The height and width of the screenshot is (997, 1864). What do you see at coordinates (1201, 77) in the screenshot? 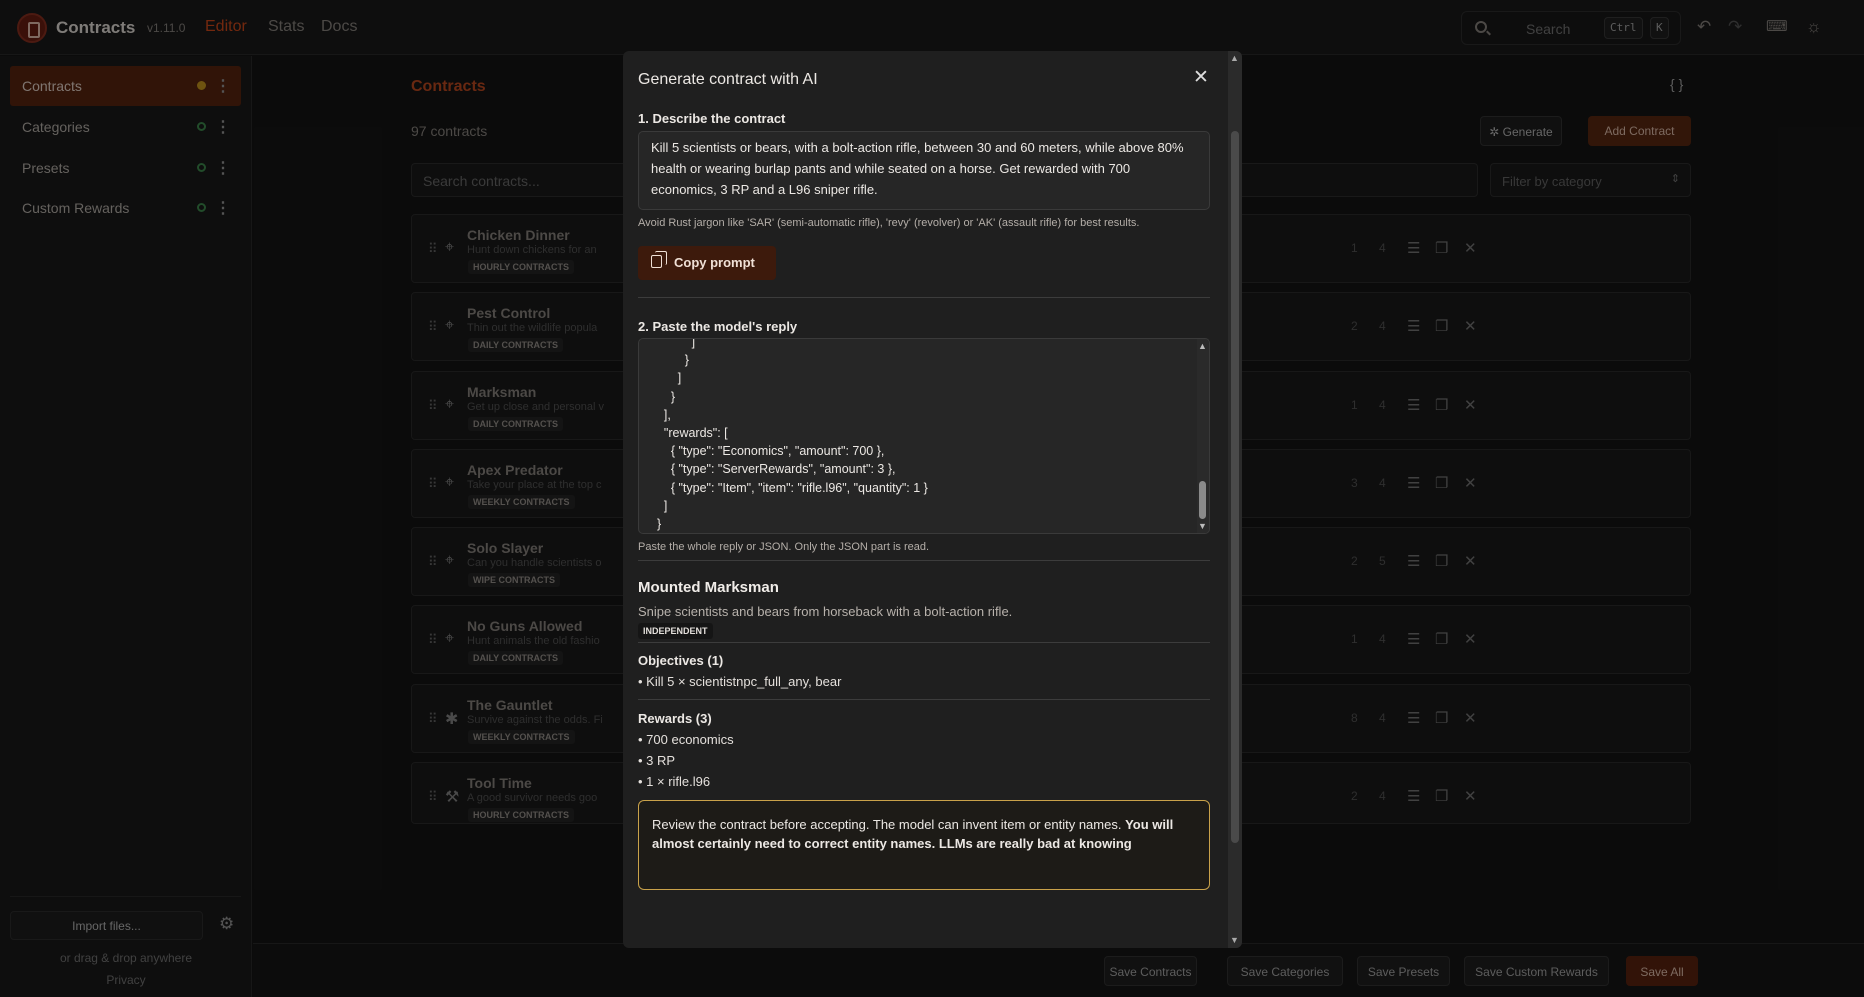
I see `close-icon: ✕` at bounding box center [1201, 77].